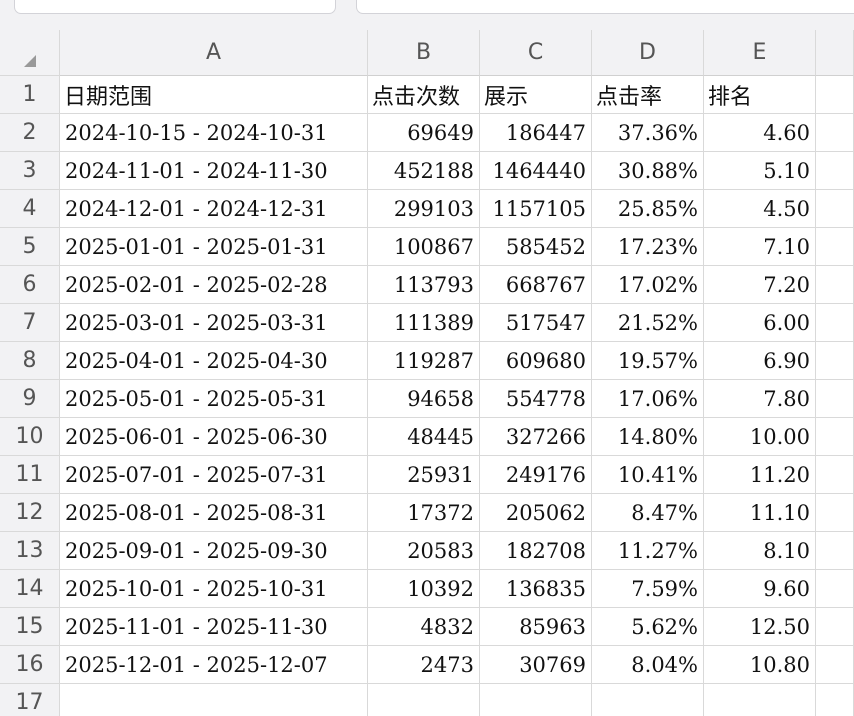 The image size is (854, 716). I want to click on cell-clicks: 299103, so click(424, 209).